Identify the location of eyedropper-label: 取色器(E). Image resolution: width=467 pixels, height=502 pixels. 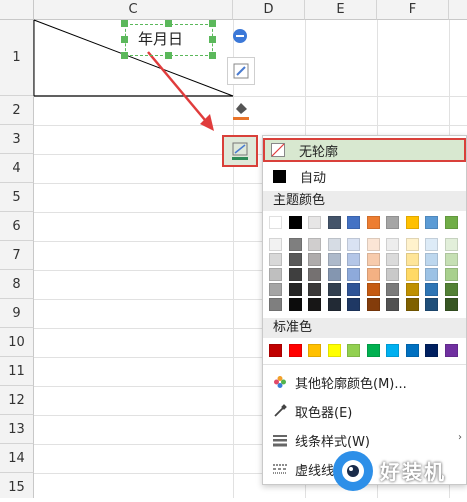
(324, 413).